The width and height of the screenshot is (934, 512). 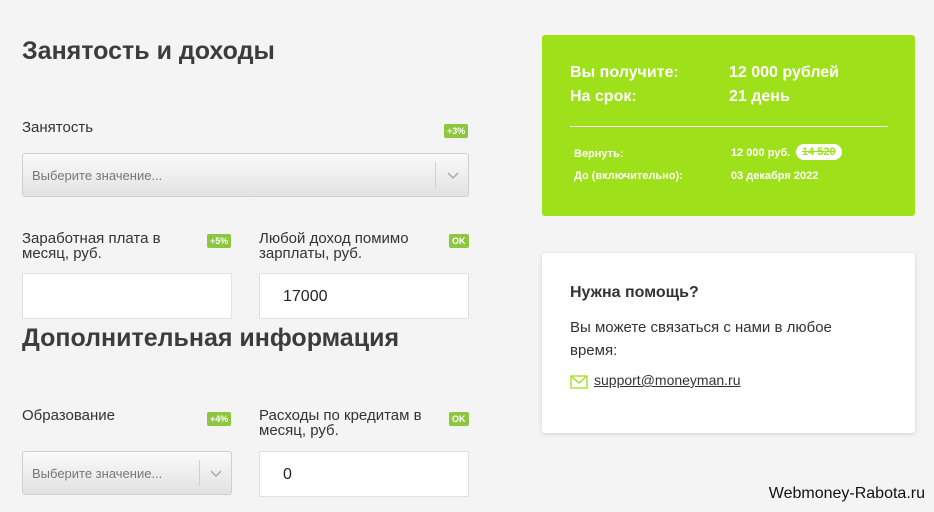 What do you see at coordinates (58, 127) in the screenshot?
I see `employment-label: Занятость` at bounding box center [58, 127].